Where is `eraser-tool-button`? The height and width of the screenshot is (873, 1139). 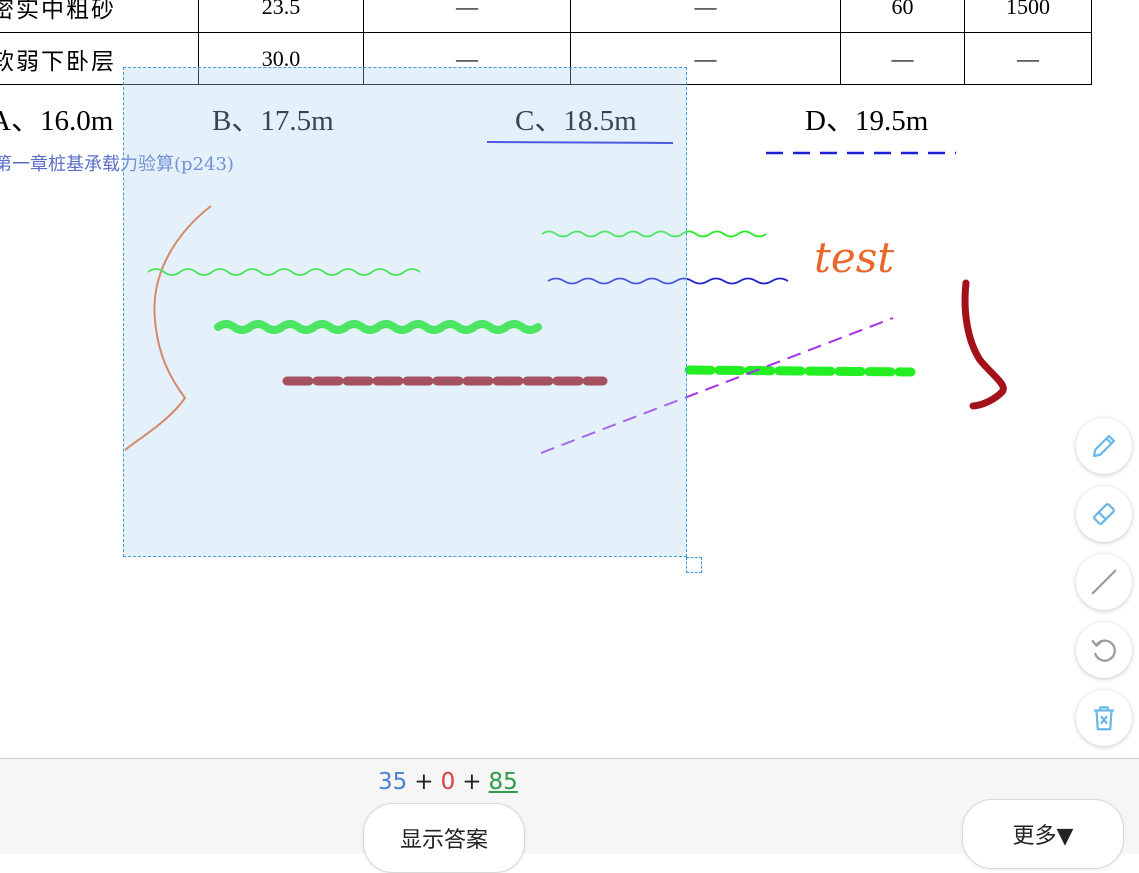 eraser-tool-button is located at coordinates (1104, 514).